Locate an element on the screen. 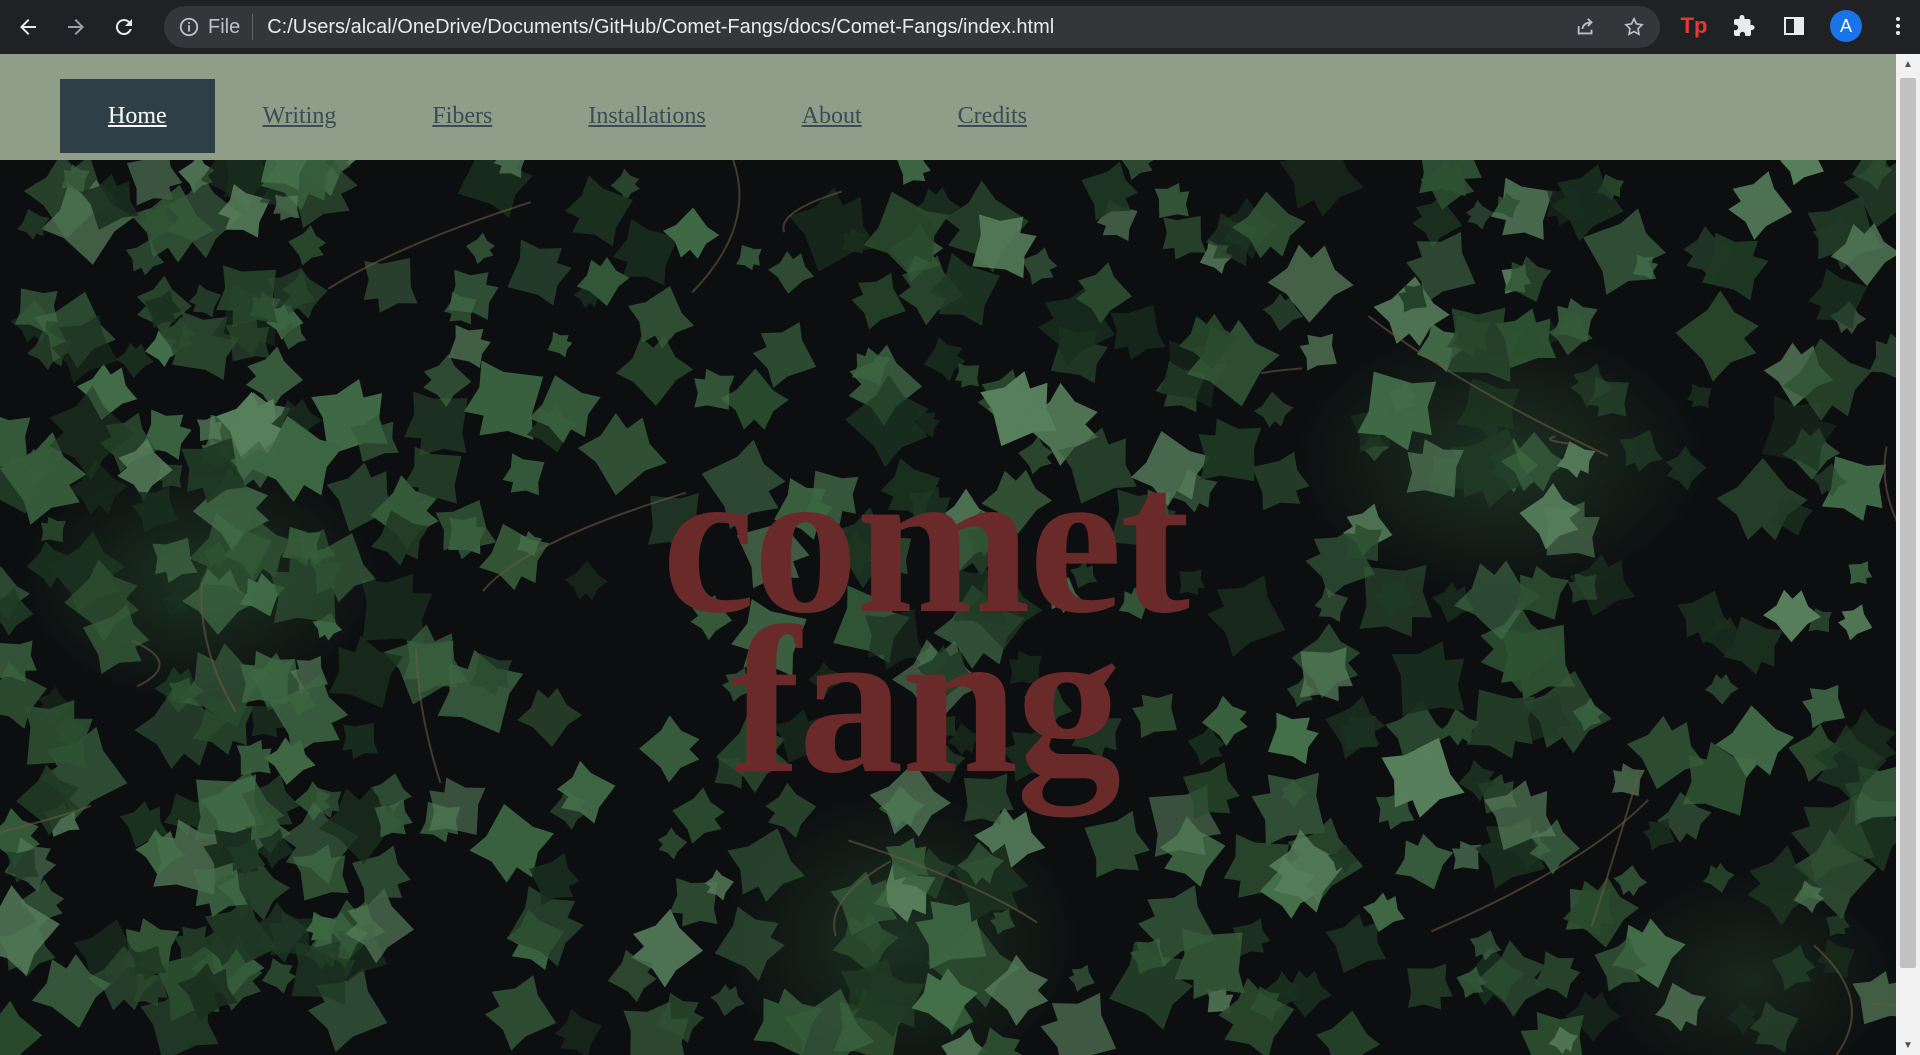  side-panel-icon is located at coordinates (1794, 26).